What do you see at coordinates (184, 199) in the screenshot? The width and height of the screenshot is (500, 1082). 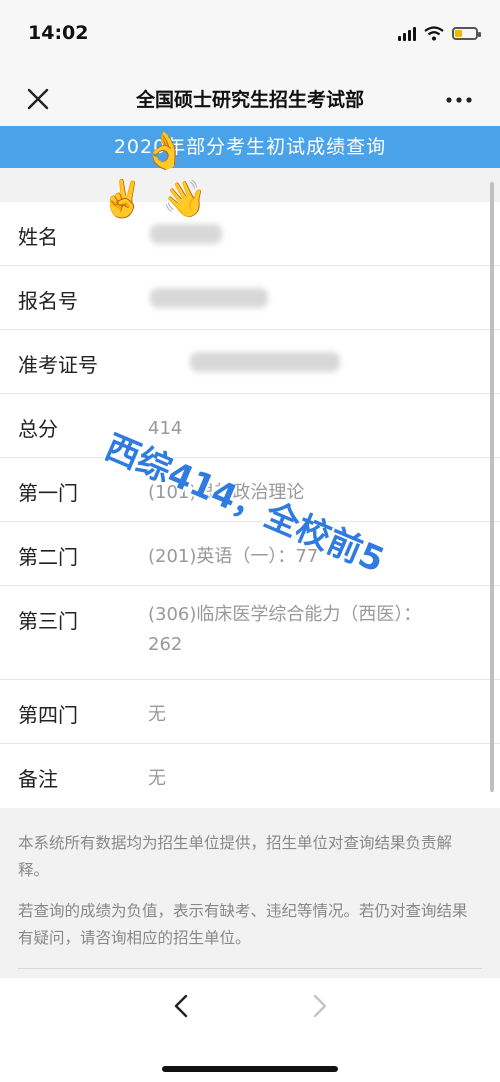 I see `waving-hand-emoji: 👋` at bounding box center [184, 199].